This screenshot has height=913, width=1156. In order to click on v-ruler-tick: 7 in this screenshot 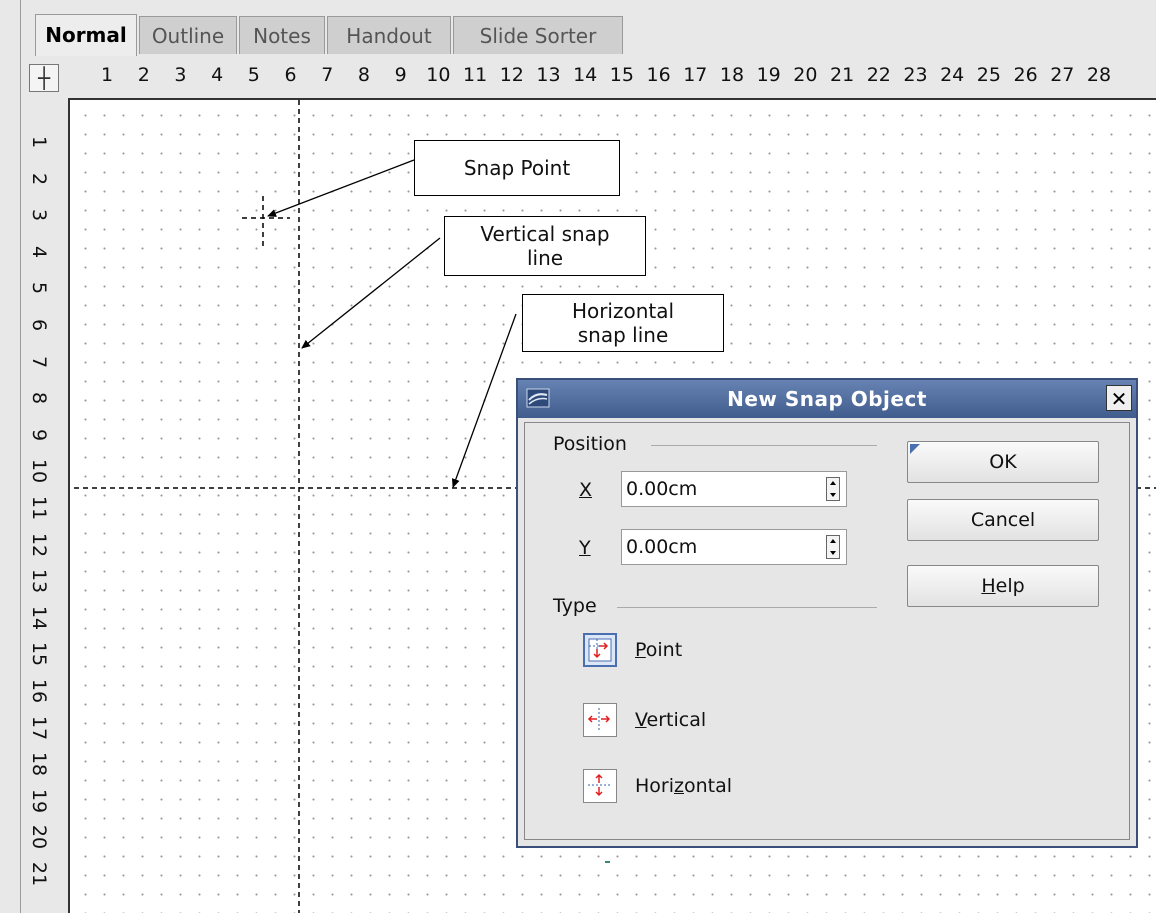, I will do `click(39, 361)`.